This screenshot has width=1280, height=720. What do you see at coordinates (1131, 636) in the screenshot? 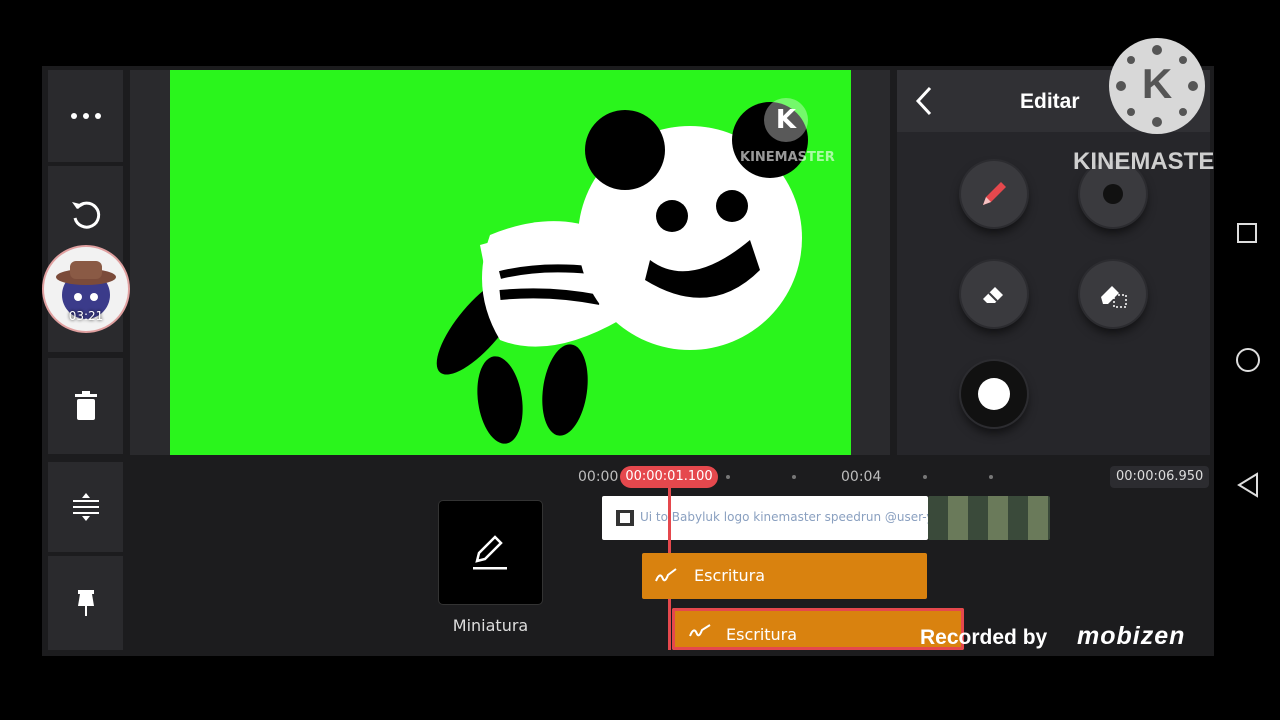
I see `recorder-brand: mobizen` at bounding box center [1131, 636].